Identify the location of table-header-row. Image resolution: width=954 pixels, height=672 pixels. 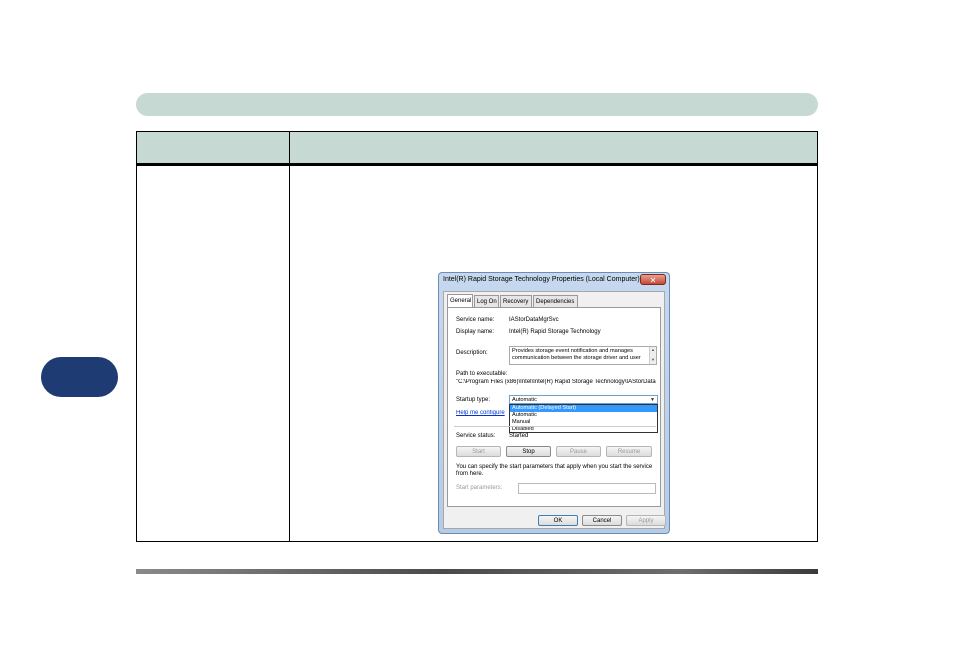
(477, 149).